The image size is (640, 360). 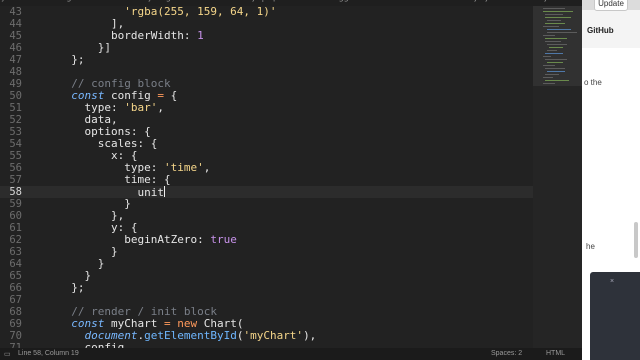 I want to click on cursor-position: Line 58, Column 19, so click(x=48, y=353).